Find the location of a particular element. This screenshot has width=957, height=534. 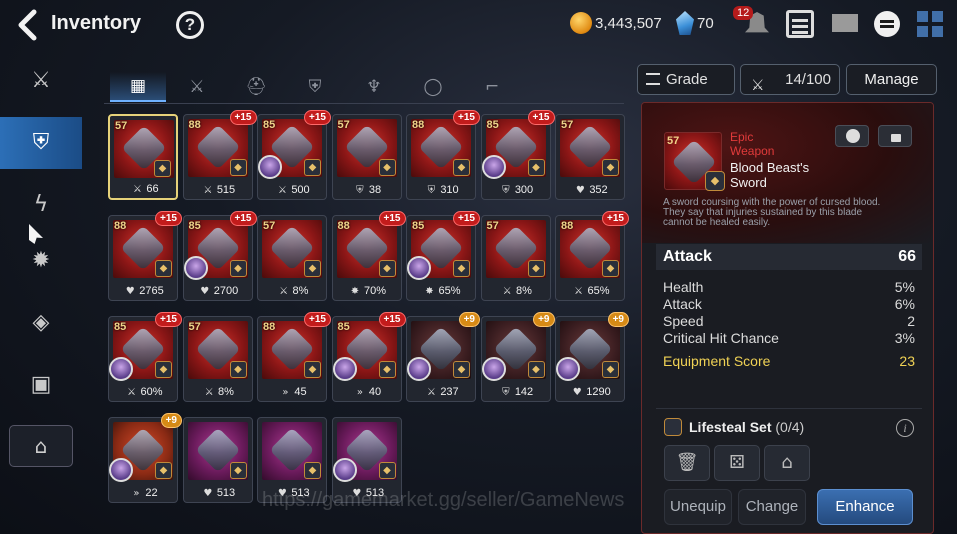

inventory-capacity: ⚔ 14/100 is located at coordinates (790, 79).